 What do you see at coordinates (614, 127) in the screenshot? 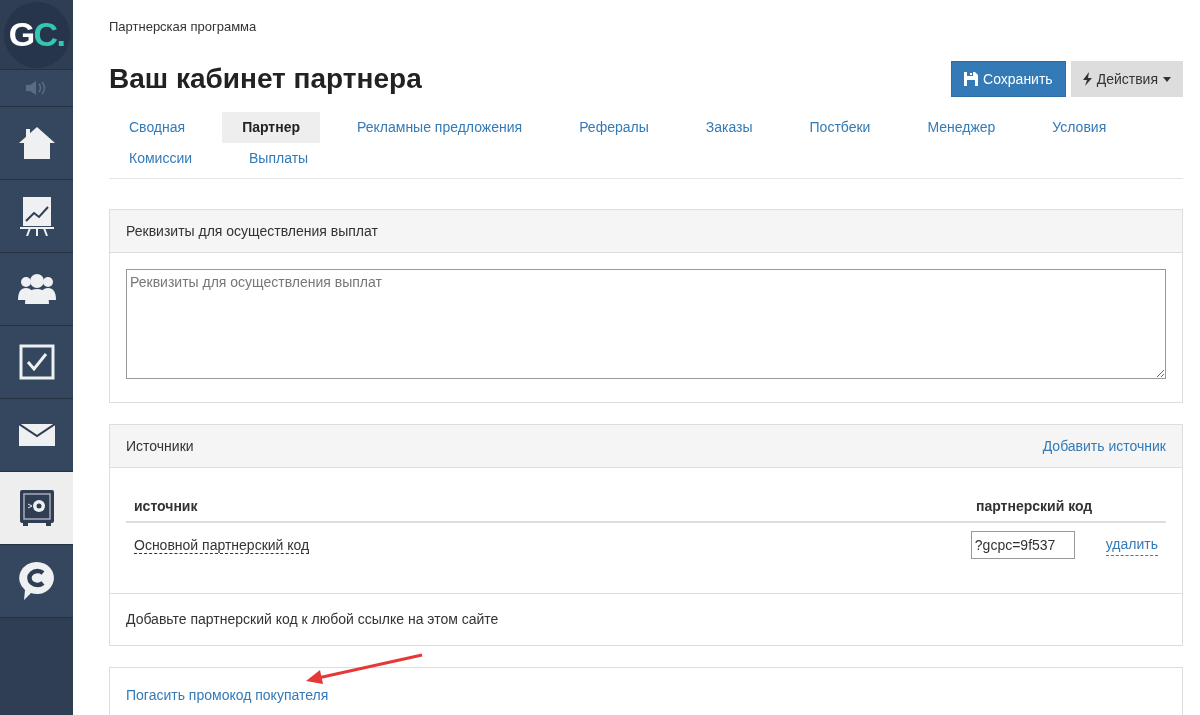
I see `tab: Рефералы` at bounding box center [614, 127].